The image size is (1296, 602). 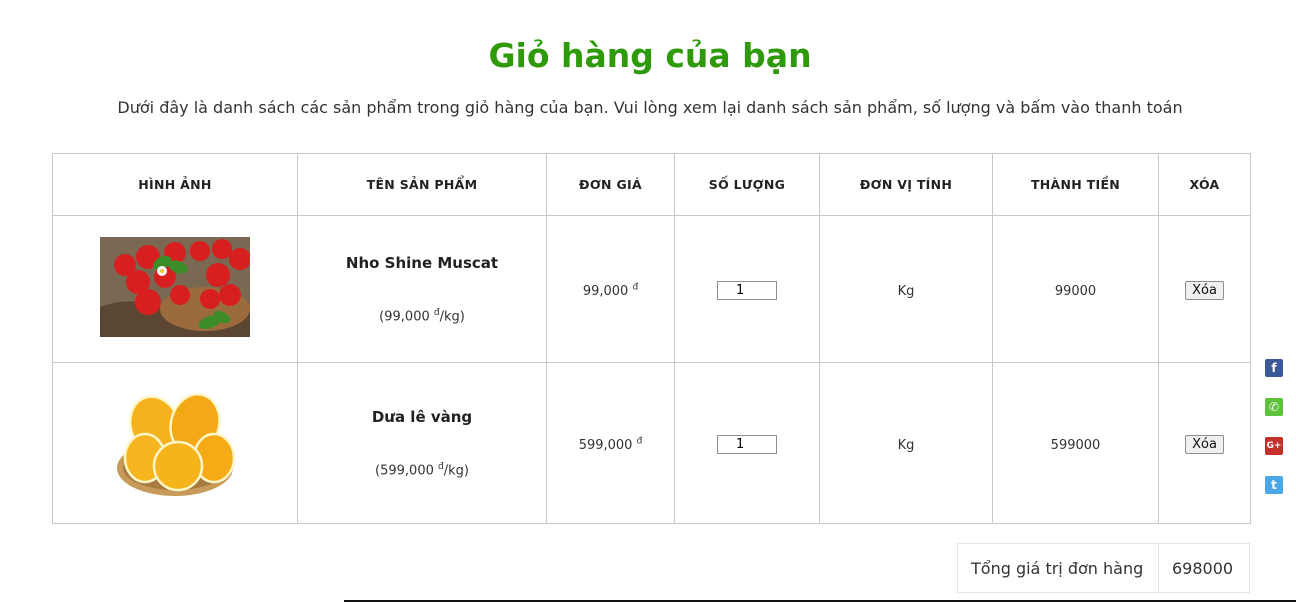 I want to click on order-total-value: 698000, so click(x=1203, y=568).